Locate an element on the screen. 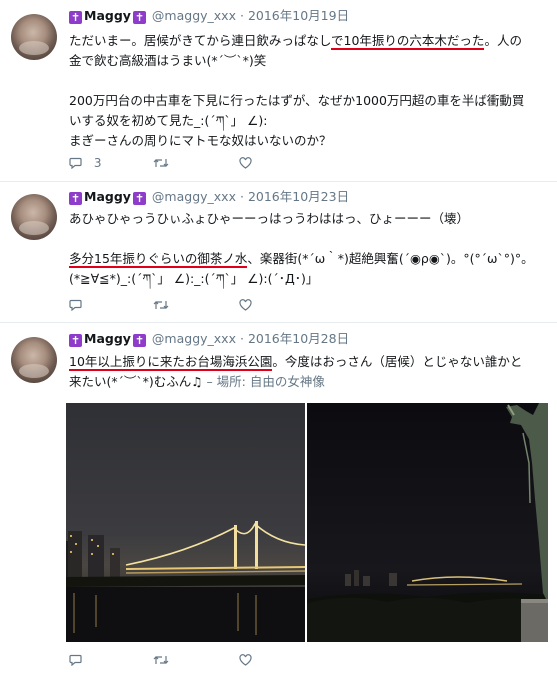 This screenshot has height=680, width=557. tweet-text-line: ただいまー。居候がきてから連日飲みっぱなしで10年振りの六本木だった。人の is located at coordinates (308, 41).